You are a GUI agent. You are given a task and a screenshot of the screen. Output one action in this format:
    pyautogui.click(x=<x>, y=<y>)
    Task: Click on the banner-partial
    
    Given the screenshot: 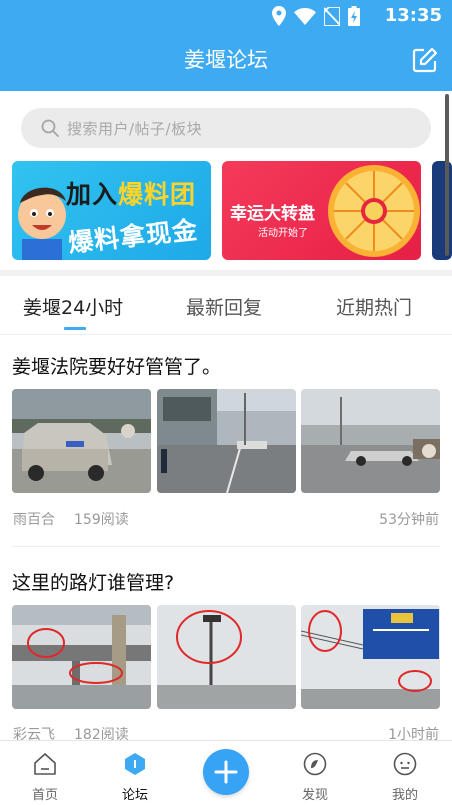 What is the action you would take?
    pyautogui.click(x=442, y=210)
    